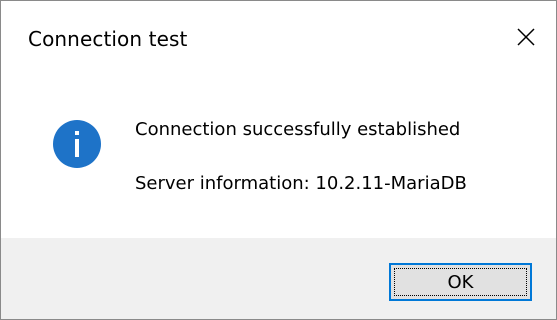 The image size is (557, 320). Describe the element at coordinates (301, 183) in the screenshot. I see `server-info-text: Server information: 10.2.11-MariaDB` at that location.